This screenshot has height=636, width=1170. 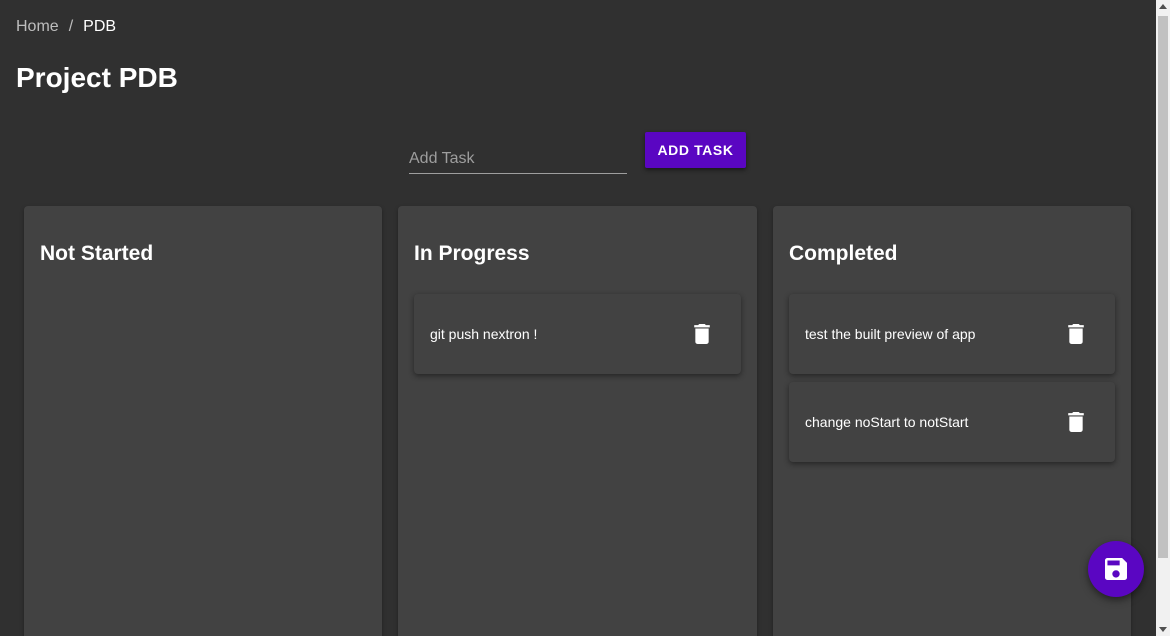 I want to click on page-scrollbar, so click(x=1163, y=318).